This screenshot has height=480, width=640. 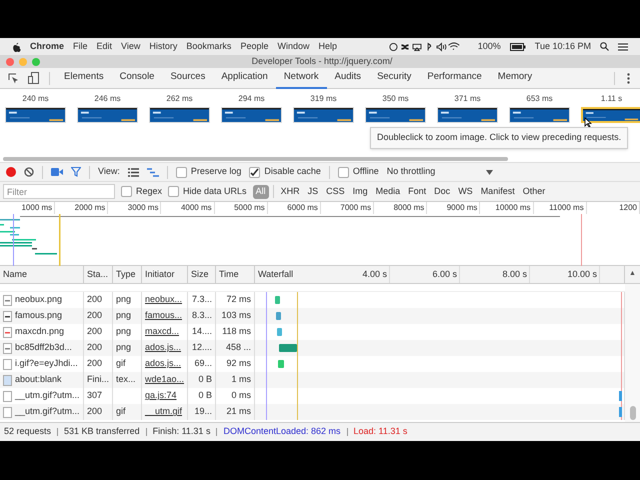 What do you see at coordinates (84, 78) in the screenshot?
I see `panel-tab: Elements` at bounding box center [84, 78].